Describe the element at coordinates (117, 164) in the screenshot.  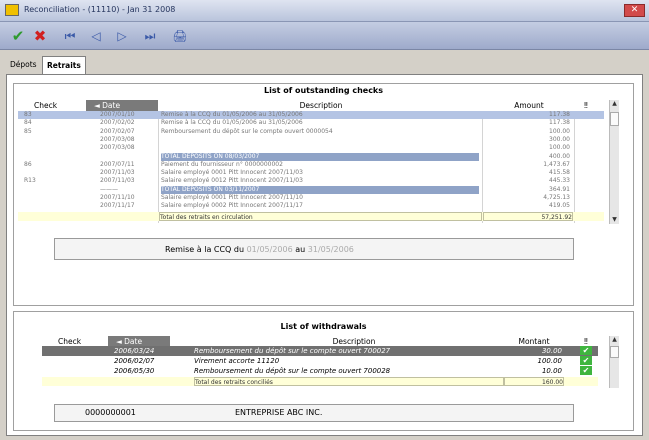
I see `row-date: 2007/07/11` at that location.